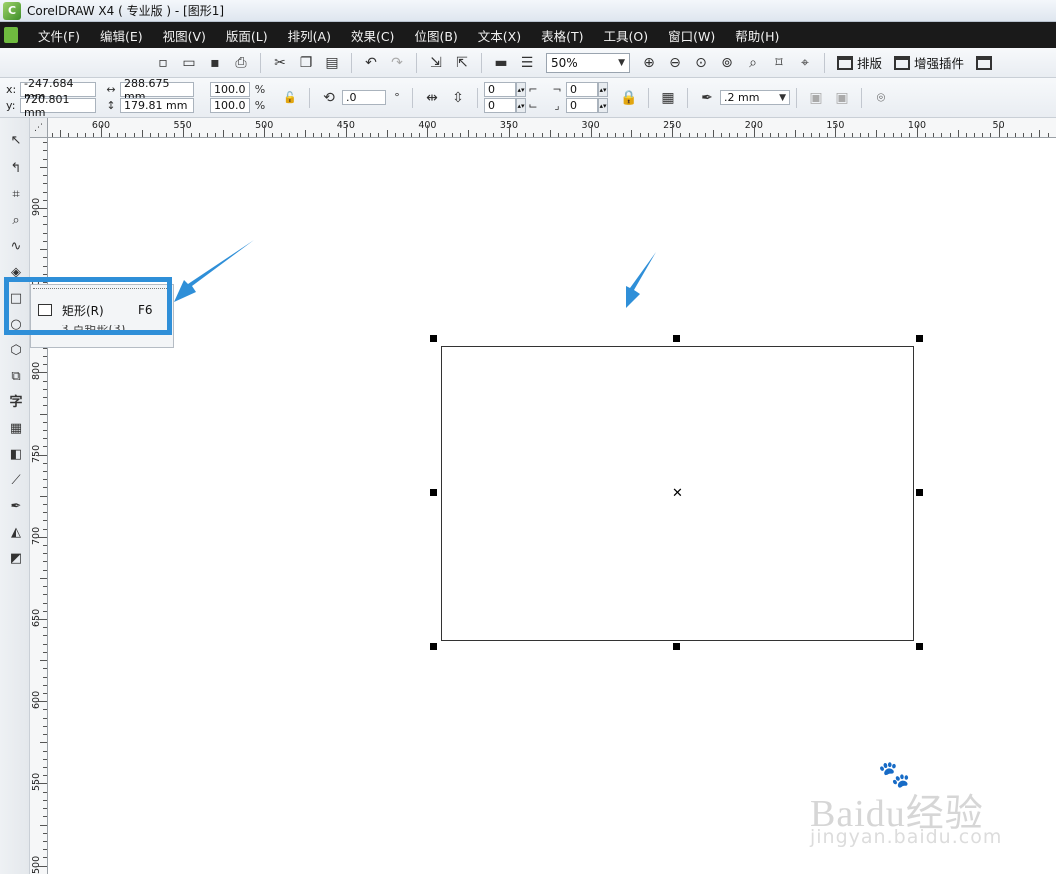  Describe the element at coordinates (157, 105) in the screenshot. I see `height-field: 179.81 mm` at that location.